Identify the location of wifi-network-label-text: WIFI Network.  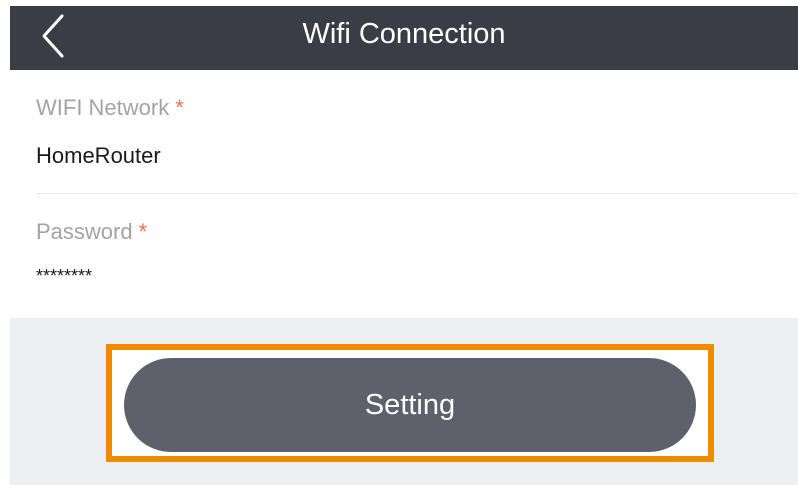
(103, 107).